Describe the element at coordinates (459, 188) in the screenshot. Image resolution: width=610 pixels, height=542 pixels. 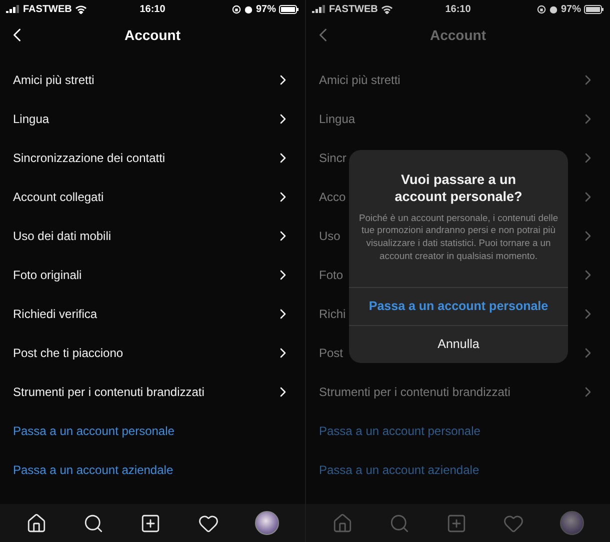
I see `dialog-title: Vuoi passare a un account personale?` at that location.